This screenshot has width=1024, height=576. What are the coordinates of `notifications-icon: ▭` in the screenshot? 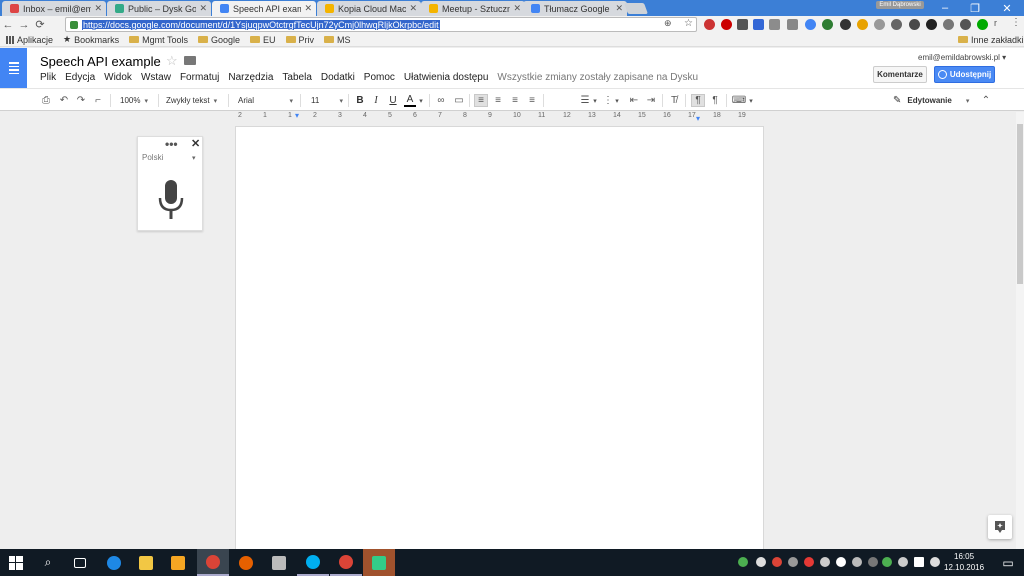 It's located at (1008, 562).